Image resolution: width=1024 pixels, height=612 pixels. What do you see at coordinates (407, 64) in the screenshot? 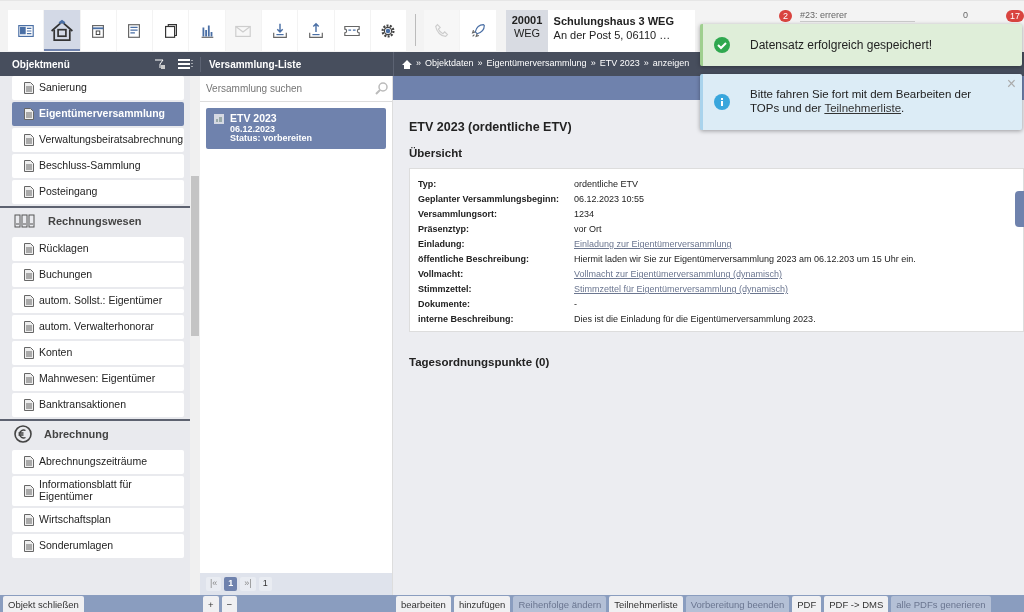
I see `home-icon` at bounding box center [407, 64].